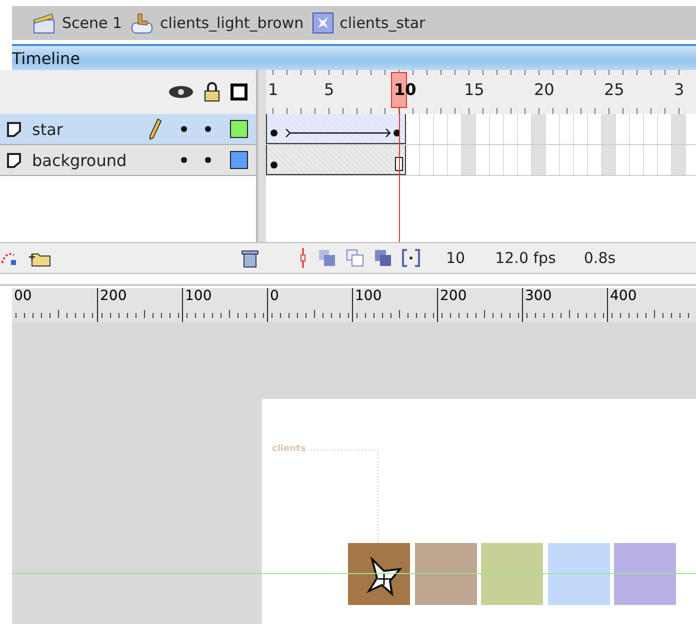 The height and width of the screenshot is (624, 696). What do you see at coordinates (273, 89) in the screenshot?
I see `frame-number: 1` at bounding box center [273, 89].